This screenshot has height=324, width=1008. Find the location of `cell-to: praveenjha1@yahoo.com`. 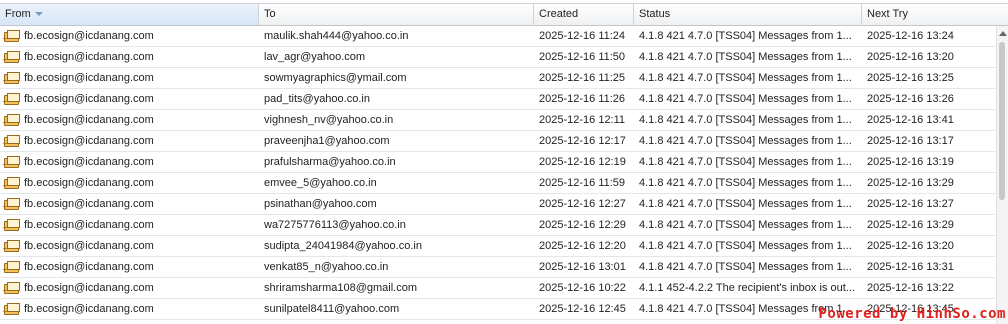

cell-to: praveenjha1@yahoo.com is located at coordinates (396, 141).